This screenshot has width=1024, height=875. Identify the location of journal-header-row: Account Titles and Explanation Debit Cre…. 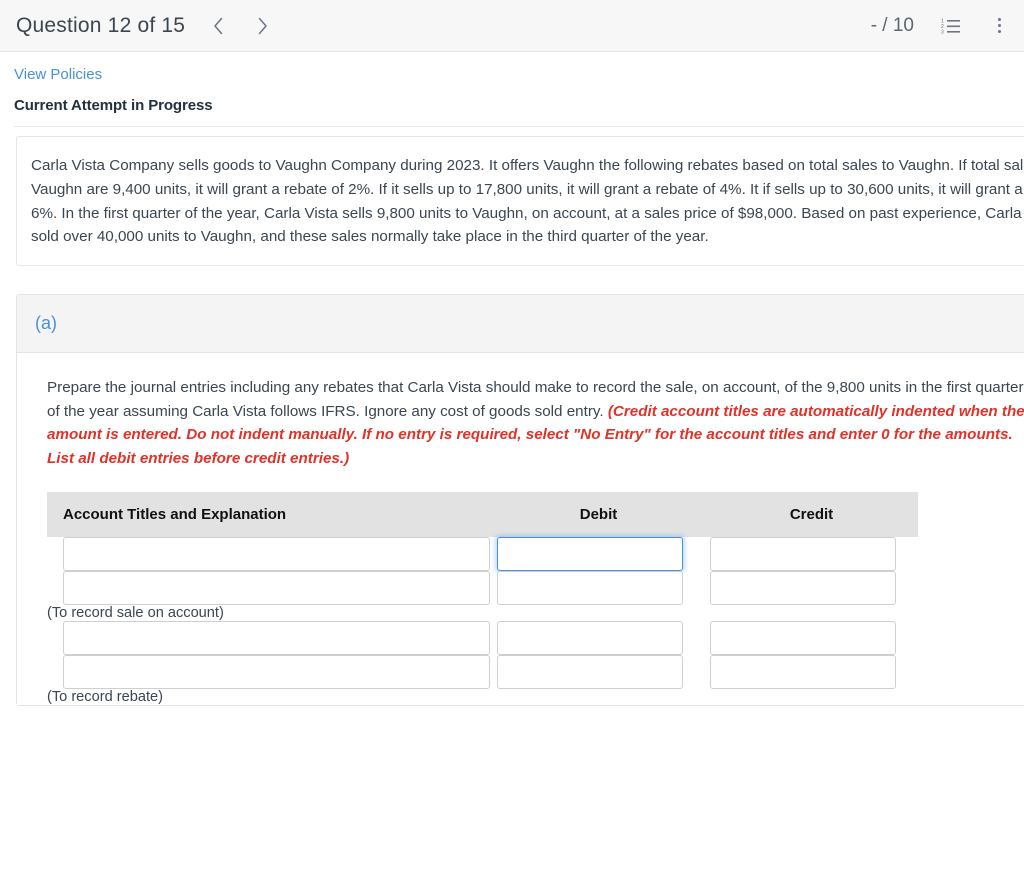
(482, 515).